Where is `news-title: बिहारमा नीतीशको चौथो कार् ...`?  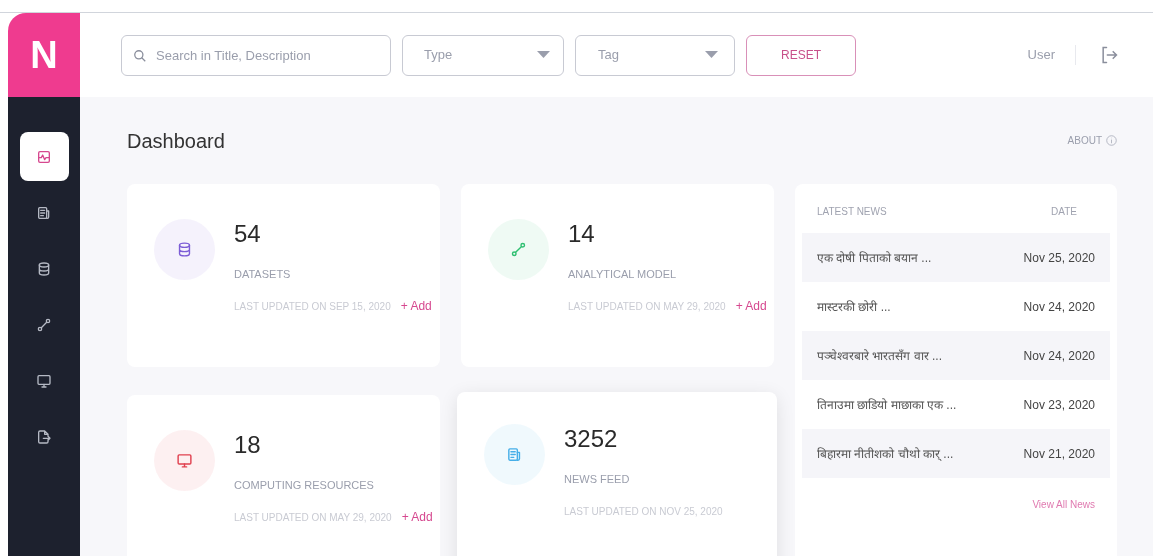 news-title: बिहारमा नीतीशको चौथो कार् ... is located at coordinates (885, 453).